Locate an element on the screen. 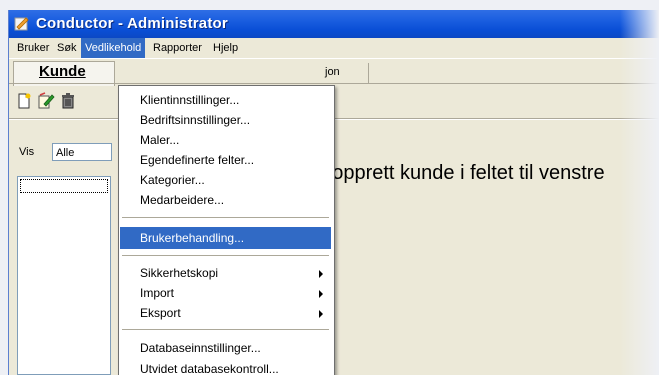 The width and height of the screenshot is (659, 375). menu-item-sikkerhetskopi: Sikkerhetskopi is located at coordinates (225, 273).